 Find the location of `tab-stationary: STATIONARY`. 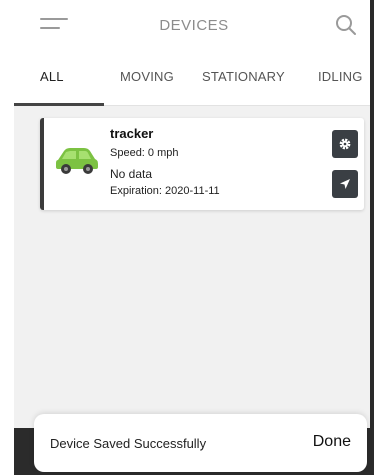

tab-stationary: STATIONARY is located at coordinates (243, 76).